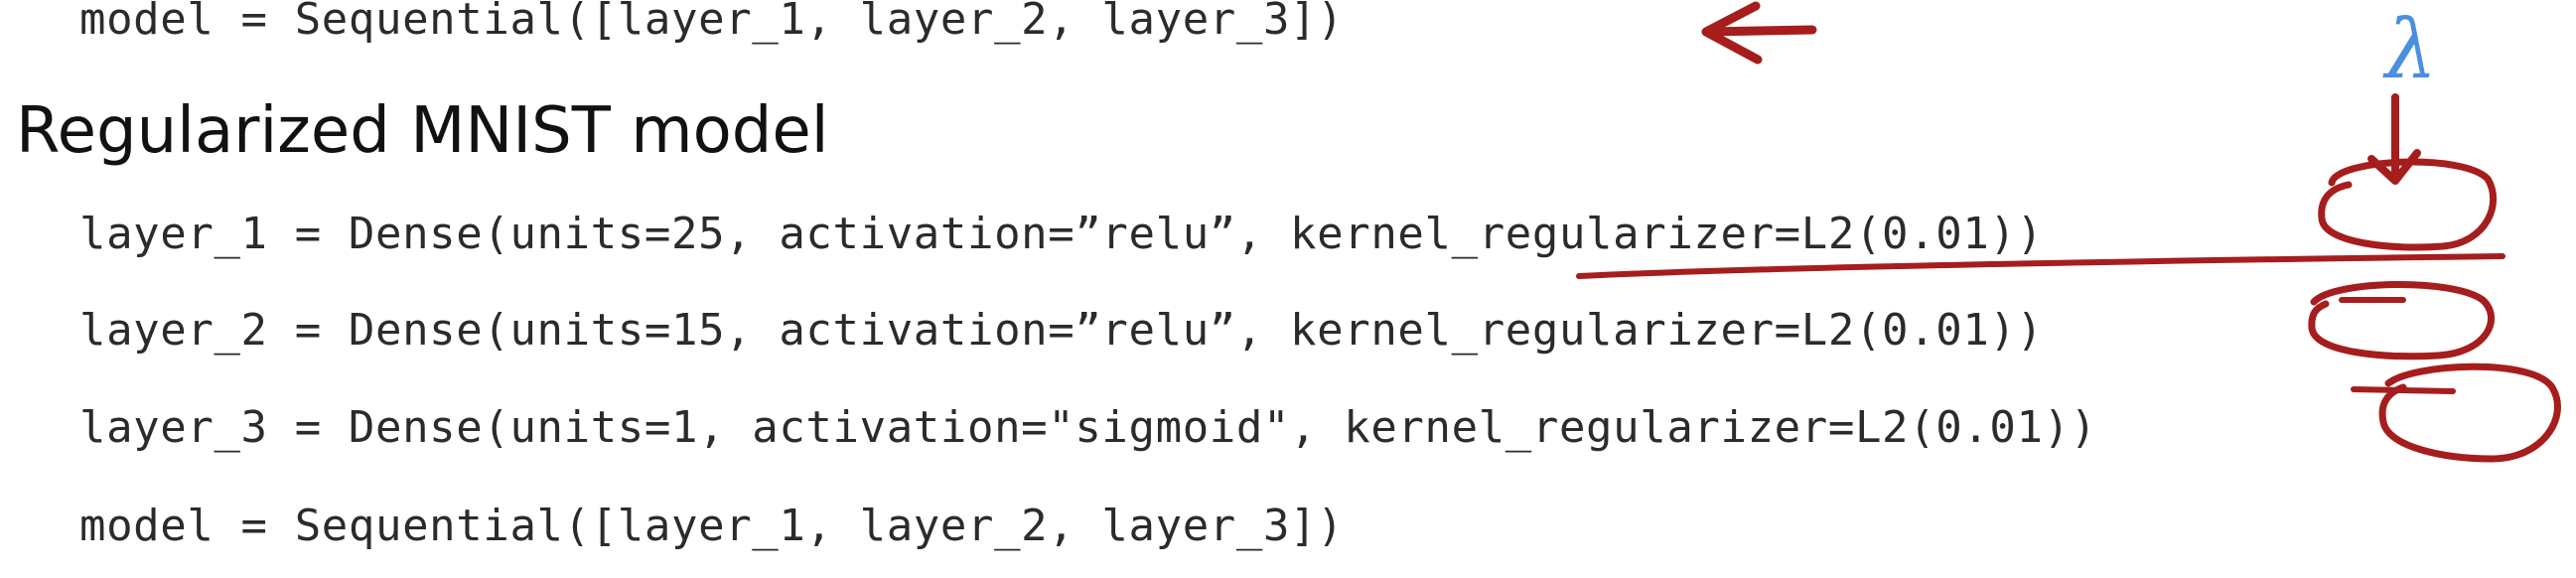  Describe the element at coordinates (2394, 139) in the screenshot. I see `down-arrow-mark` at that location.